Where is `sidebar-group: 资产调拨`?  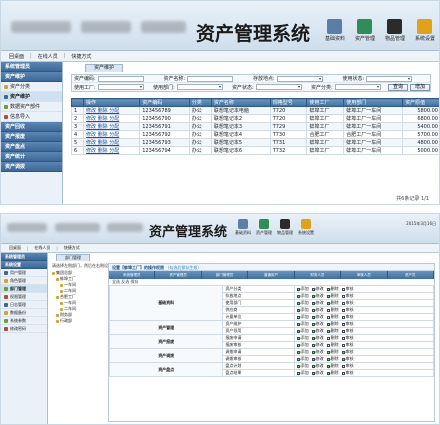 sidebar-group: 资产调拨 is located at coordinates (31, 167).